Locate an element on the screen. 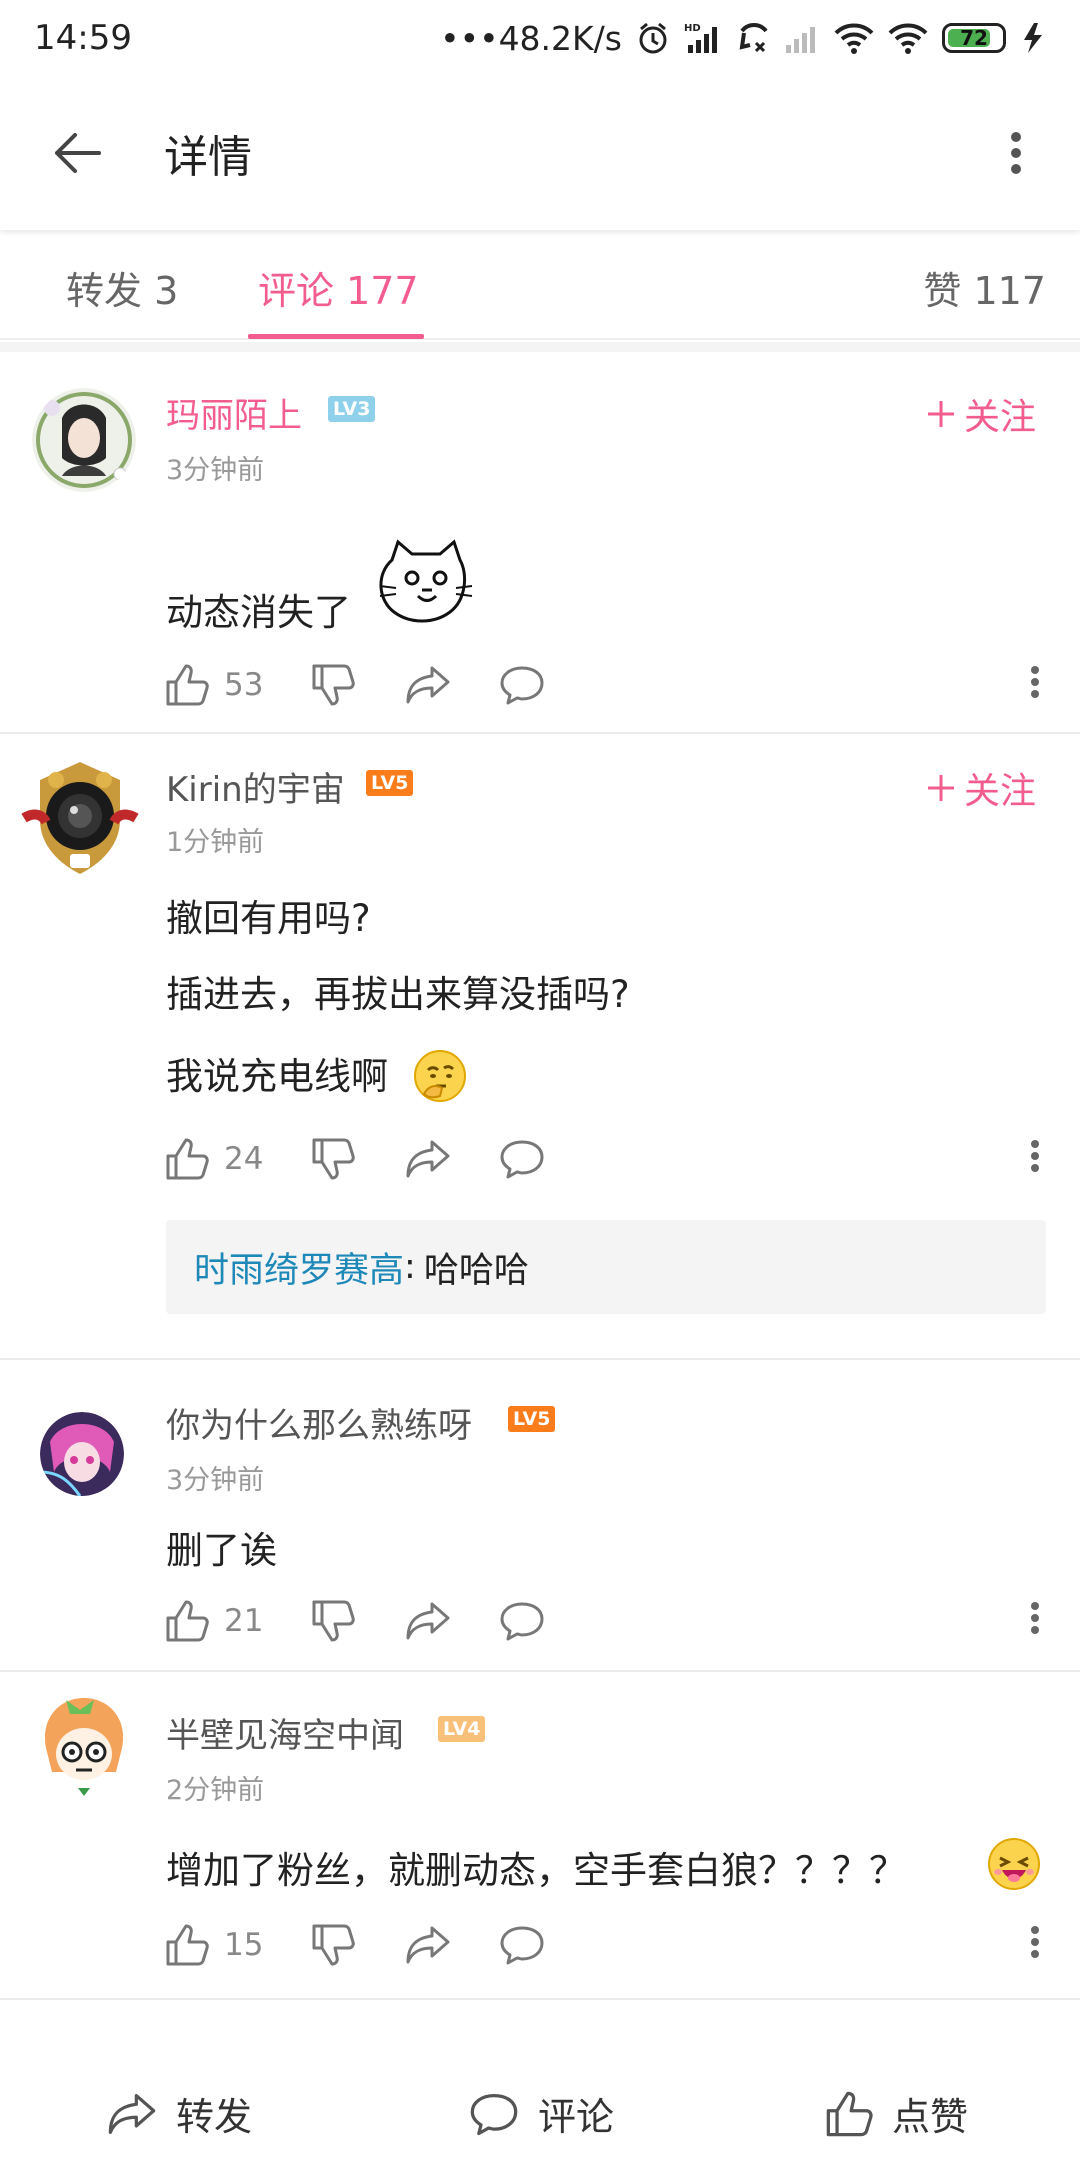  comment-text: 动态消失了 is located at coordinates (258, 612).